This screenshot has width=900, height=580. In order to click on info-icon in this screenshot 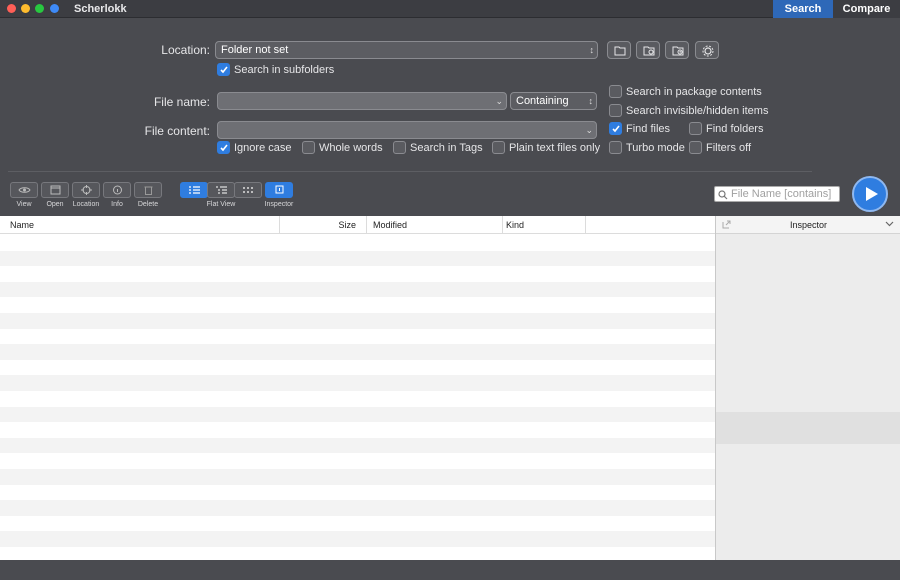, I will do `click(117, 190)`.